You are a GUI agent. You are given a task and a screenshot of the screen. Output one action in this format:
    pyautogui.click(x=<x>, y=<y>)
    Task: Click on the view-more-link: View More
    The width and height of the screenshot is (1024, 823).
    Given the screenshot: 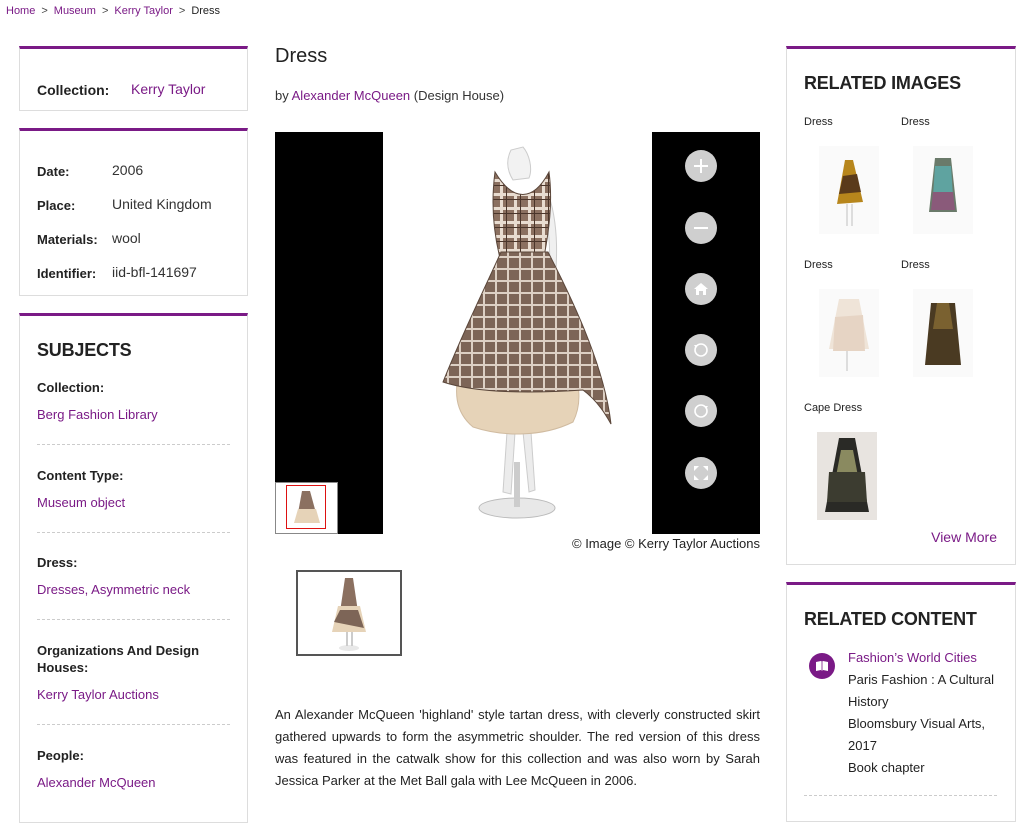 What is the action you would take?
    pyautogui.click(x=964, y=537)
    